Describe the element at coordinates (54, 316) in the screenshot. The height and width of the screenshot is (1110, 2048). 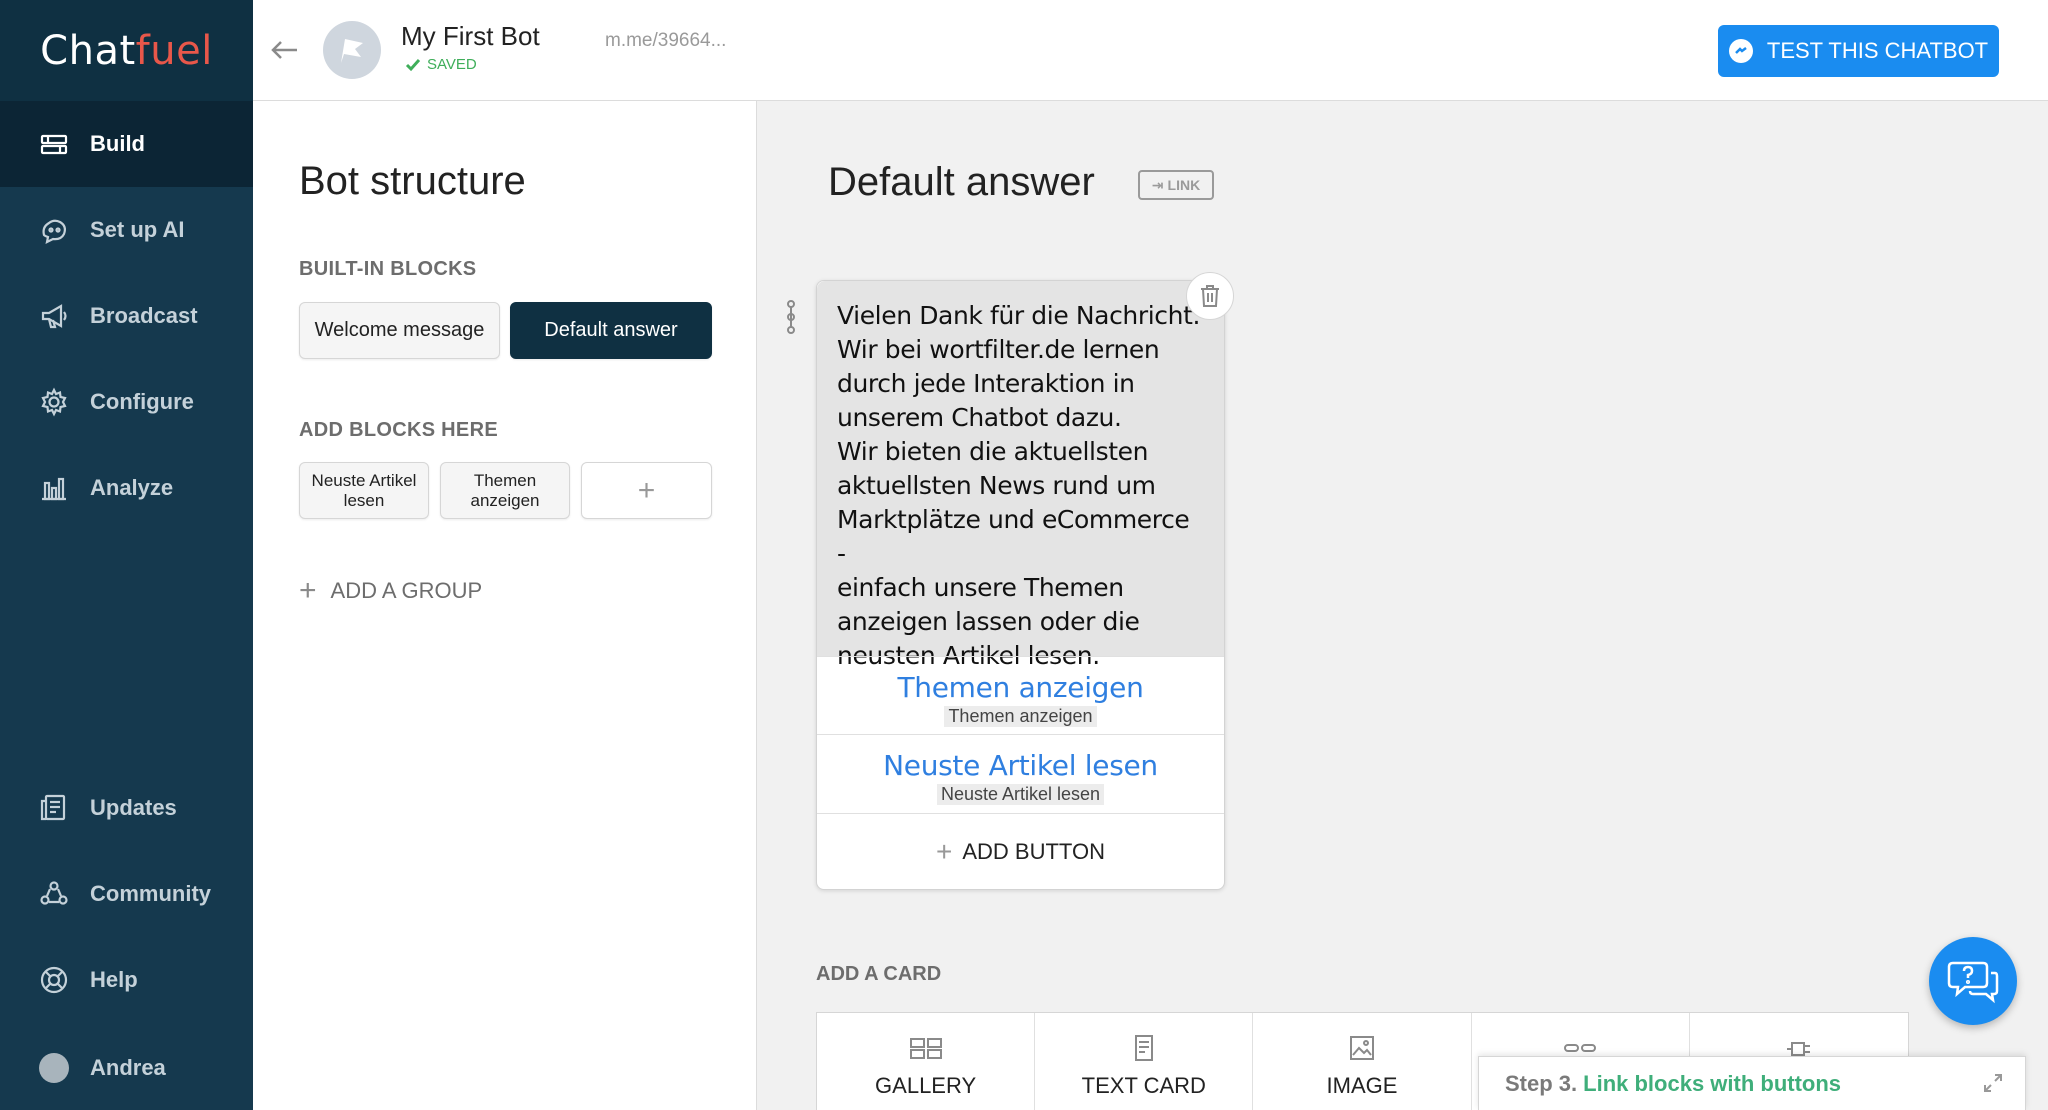
I see `megaphone-icon` at that location.